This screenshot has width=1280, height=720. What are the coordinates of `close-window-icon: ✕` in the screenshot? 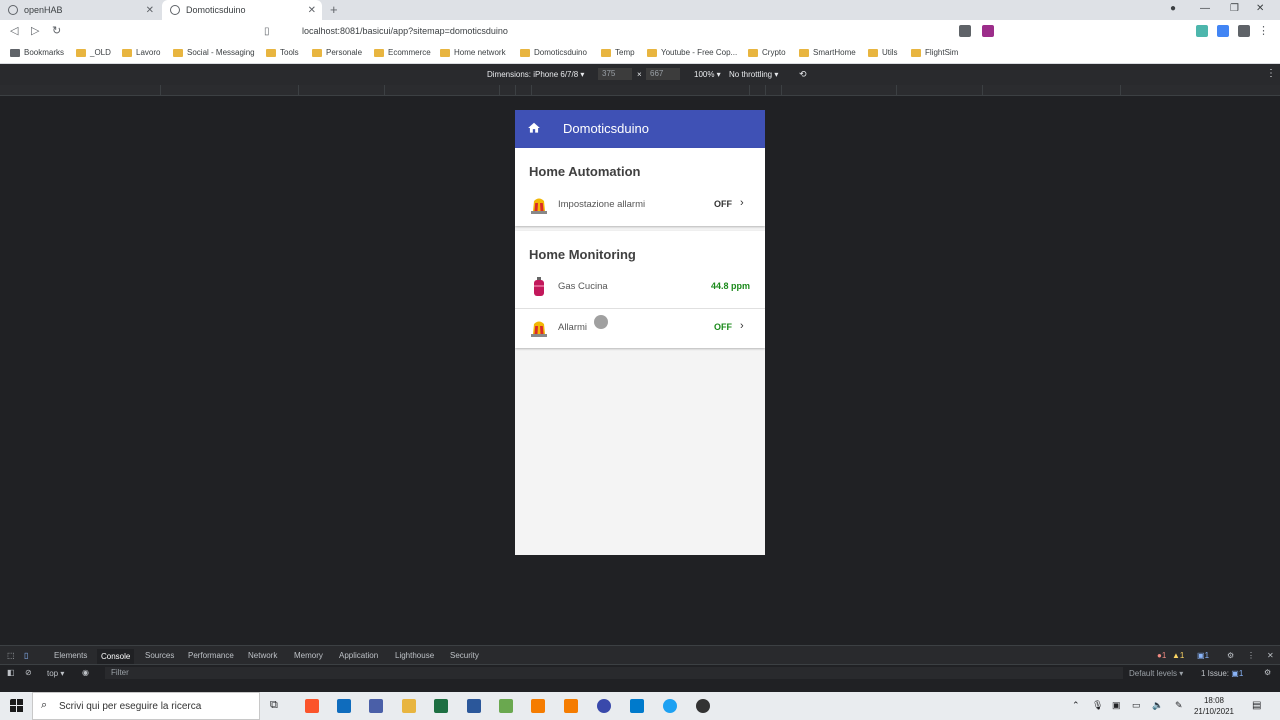 It's located at (1260, 8).